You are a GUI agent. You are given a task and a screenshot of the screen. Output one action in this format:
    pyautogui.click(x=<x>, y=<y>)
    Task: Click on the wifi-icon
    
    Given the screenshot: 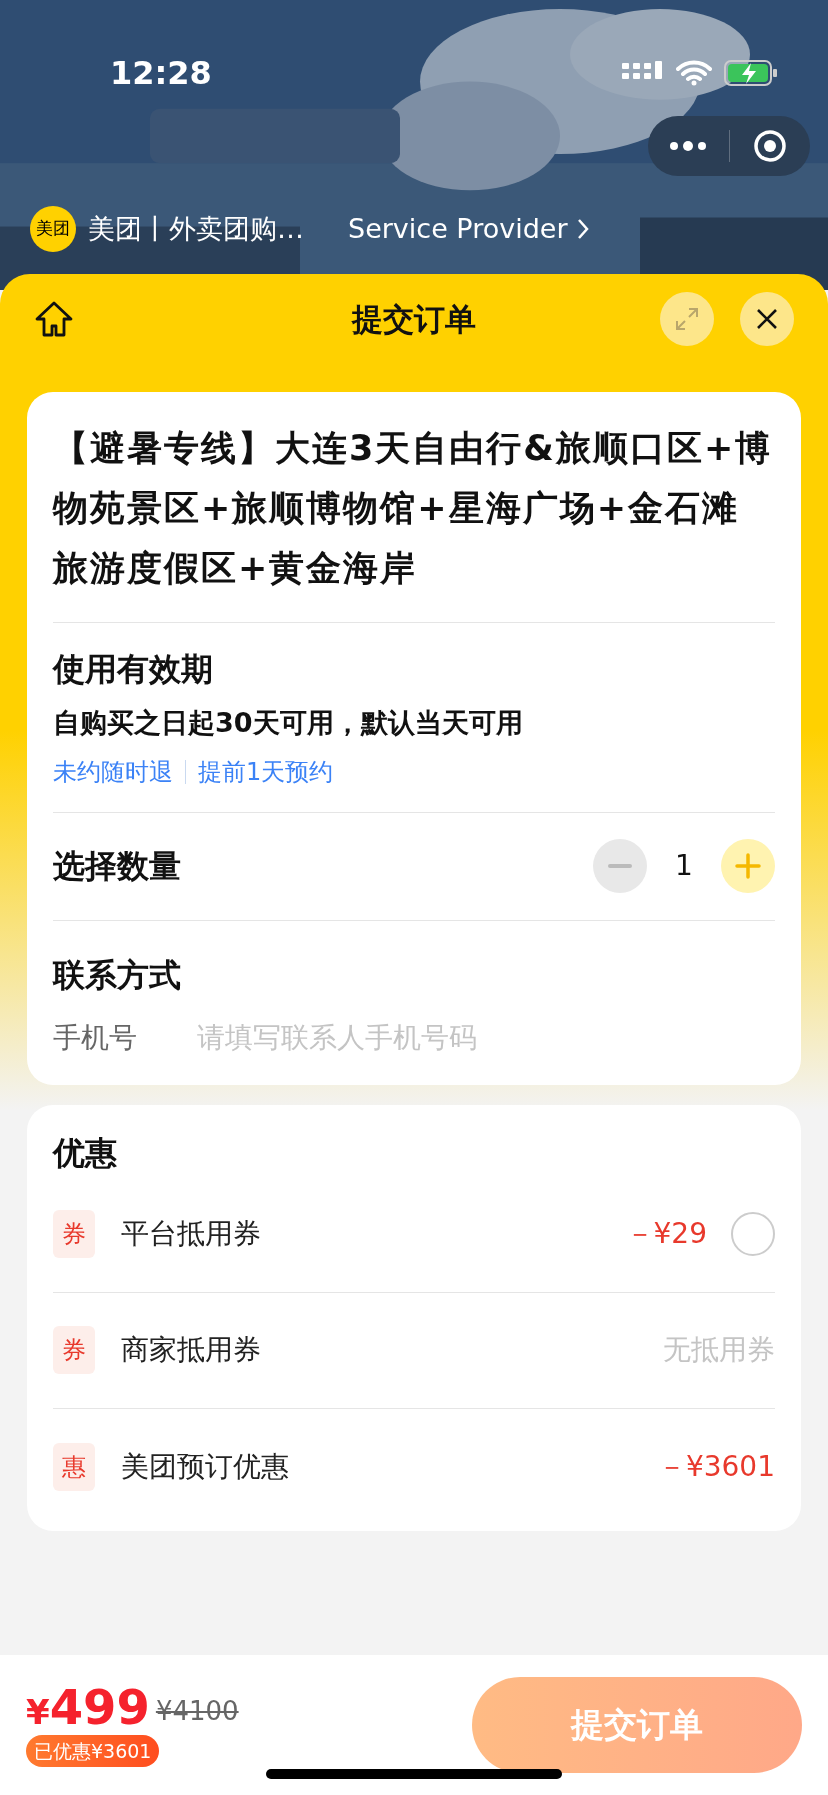 What is the action you would take?
    pyautogui.click(x=694, y=73)
    